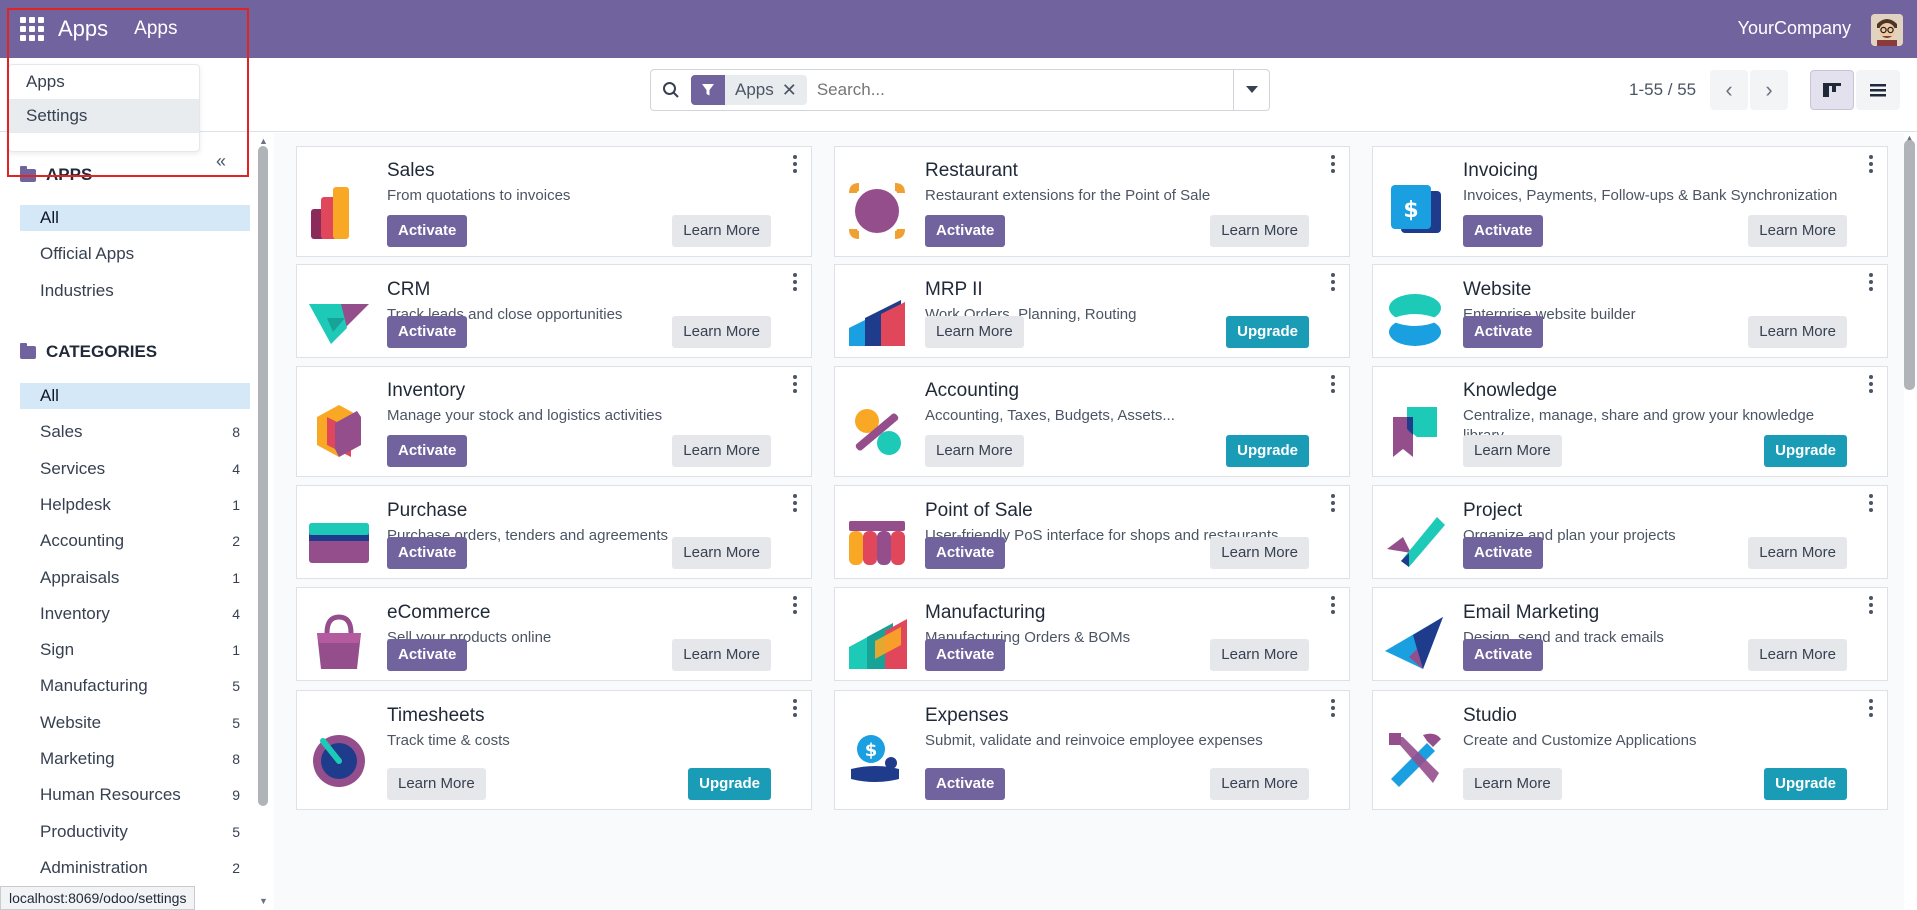 The width and height of the screenshot is (1917, 910). What do you see at coordinates (263, 476) in the screenshot?
I see `sidebar-scrollbar` at bounding box center [263, 476].